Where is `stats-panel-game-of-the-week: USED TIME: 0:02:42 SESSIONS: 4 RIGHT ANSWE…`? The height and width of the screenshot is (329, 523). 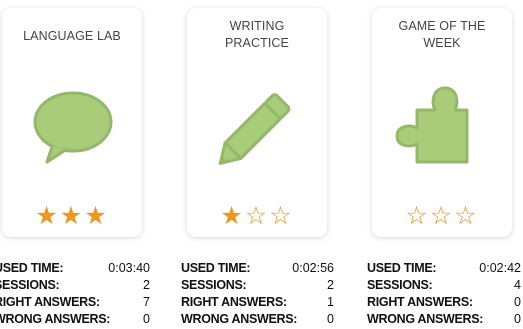 stats-panel-game-of-the-week: USED TIME: 0:02:42 SESSIONS: 4 RIGHT ANSWE… is located at coordinates (444, 294).